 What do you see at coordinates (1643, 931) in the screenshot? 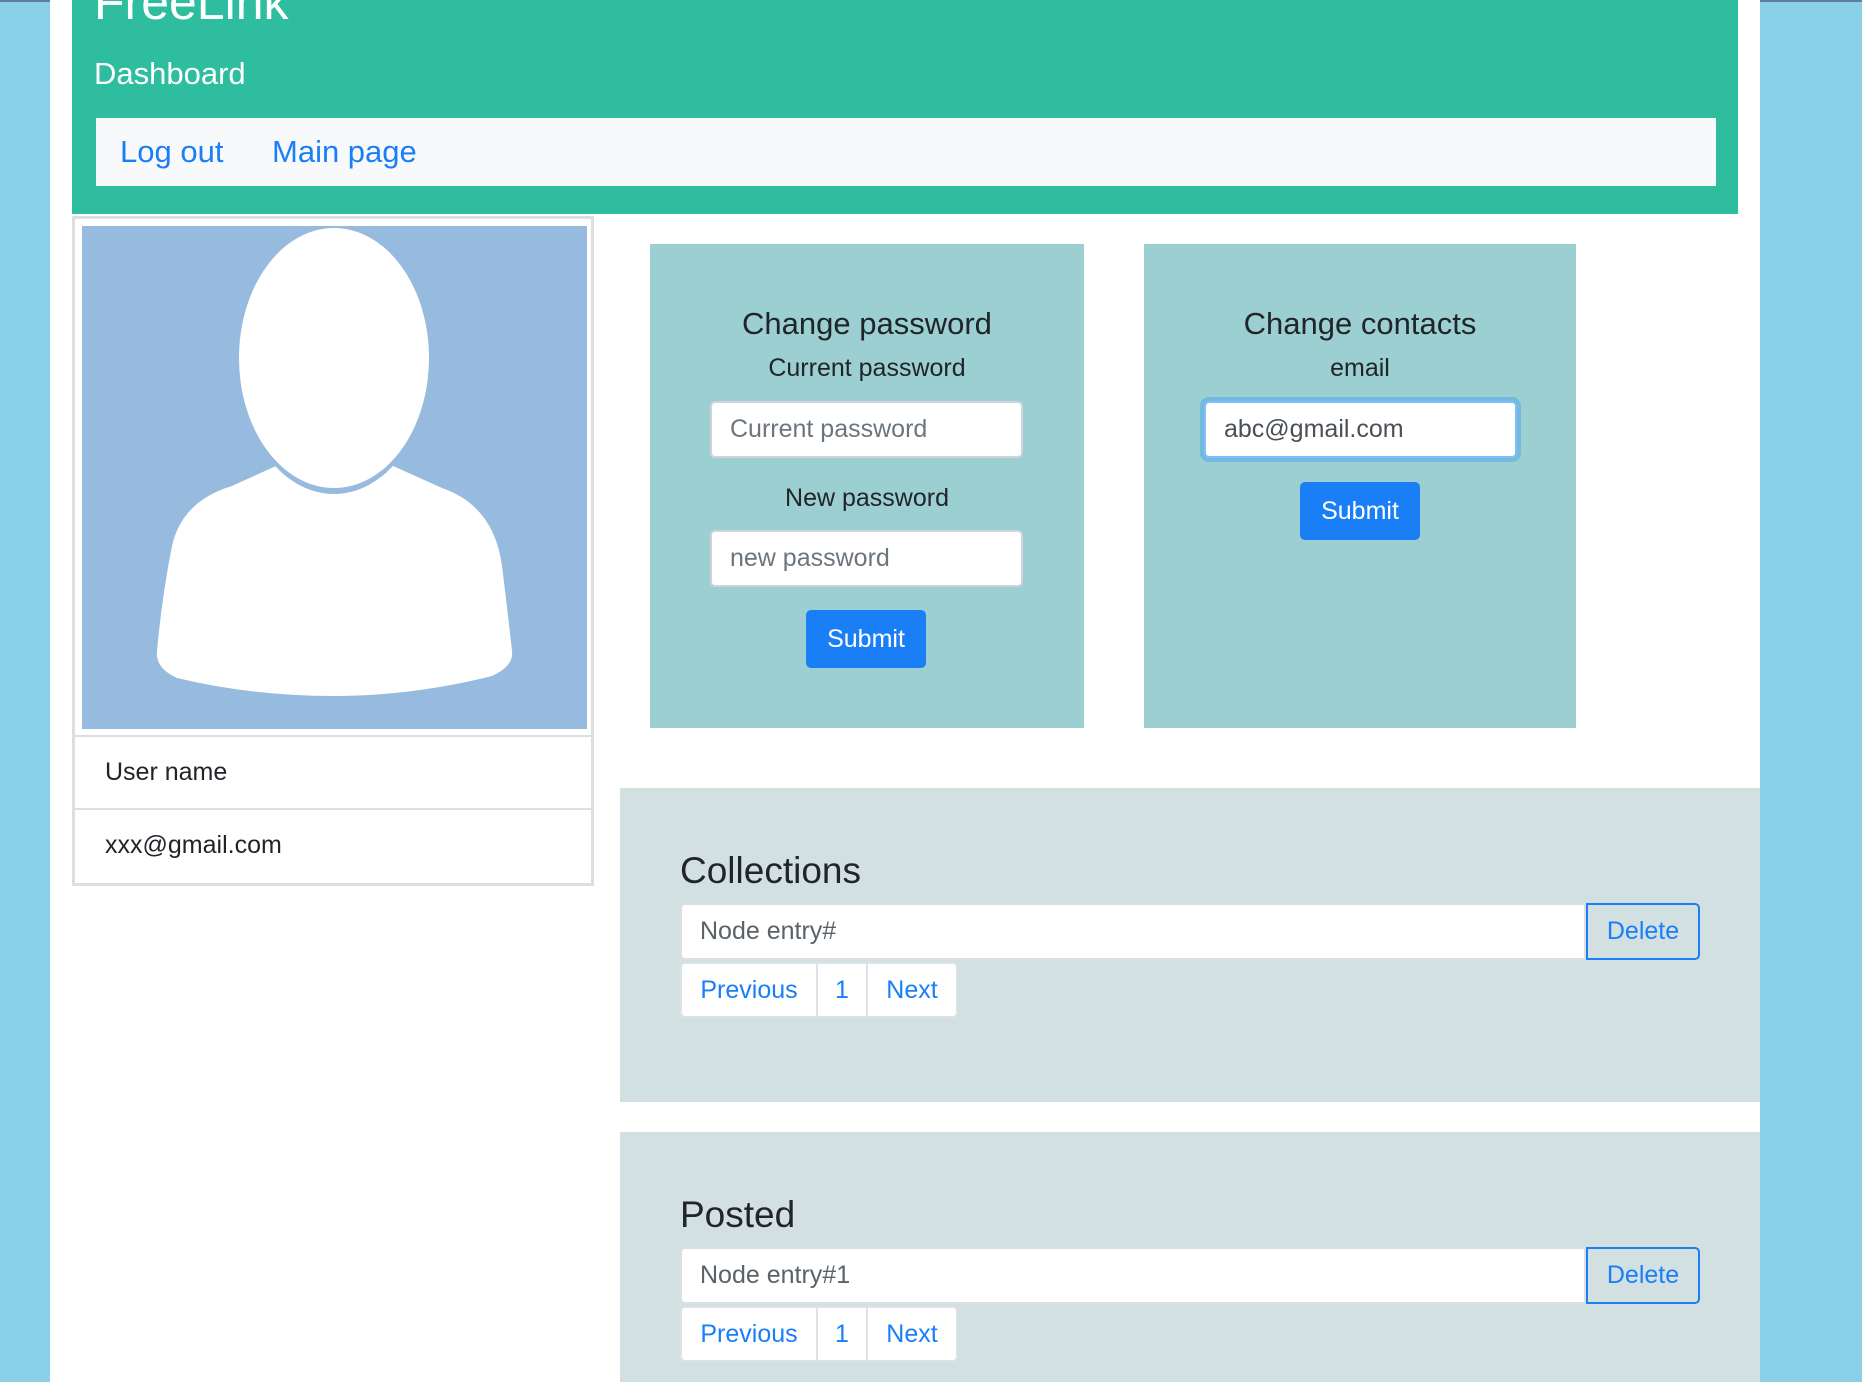
I see `collections-delete-button: Delete` at bounding box center [1643, 931].